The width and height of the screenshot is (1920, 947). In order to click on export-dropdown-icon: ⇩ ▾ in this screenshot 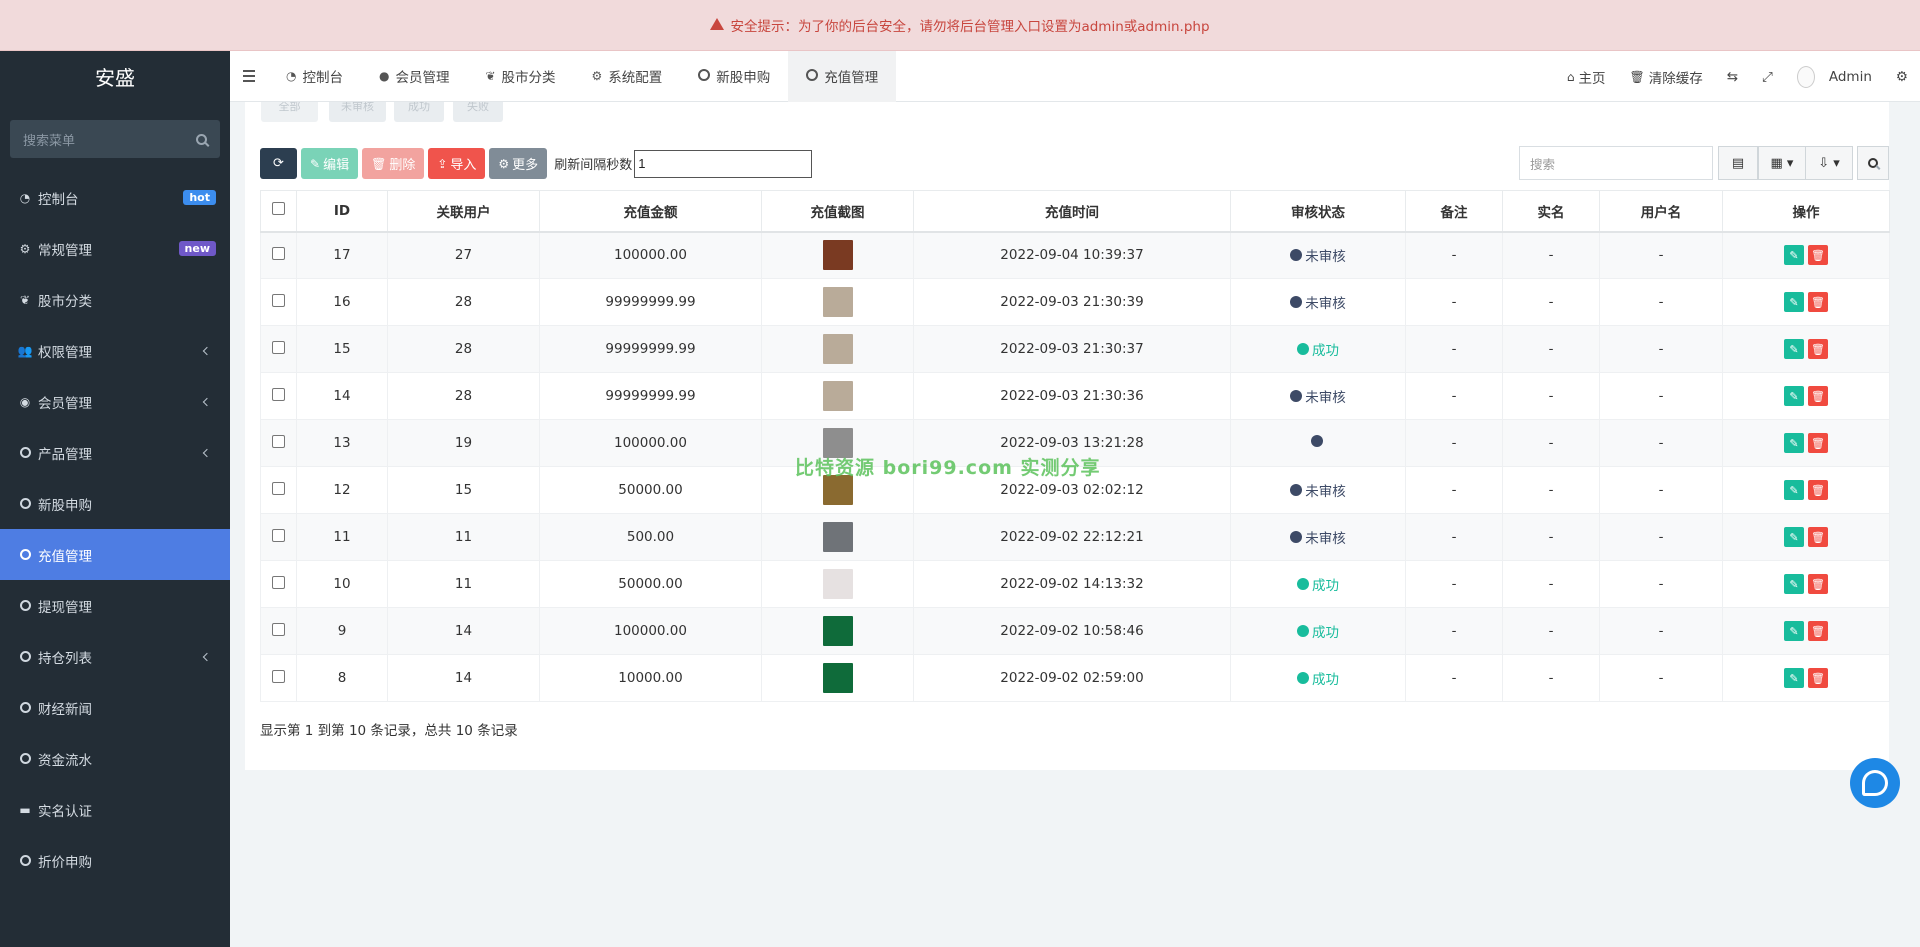, I will do `click(1829, 163)`.